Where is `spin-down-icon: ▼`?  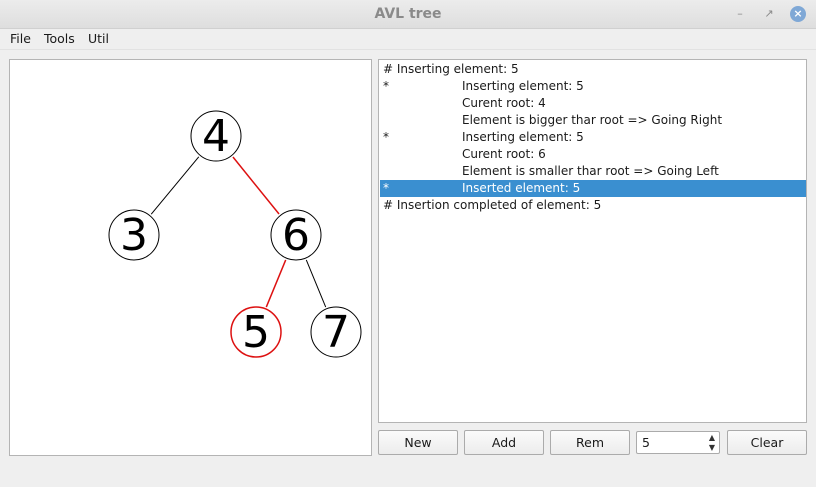 spin-down-icon: ▼ is located at coordinates (712, 448).